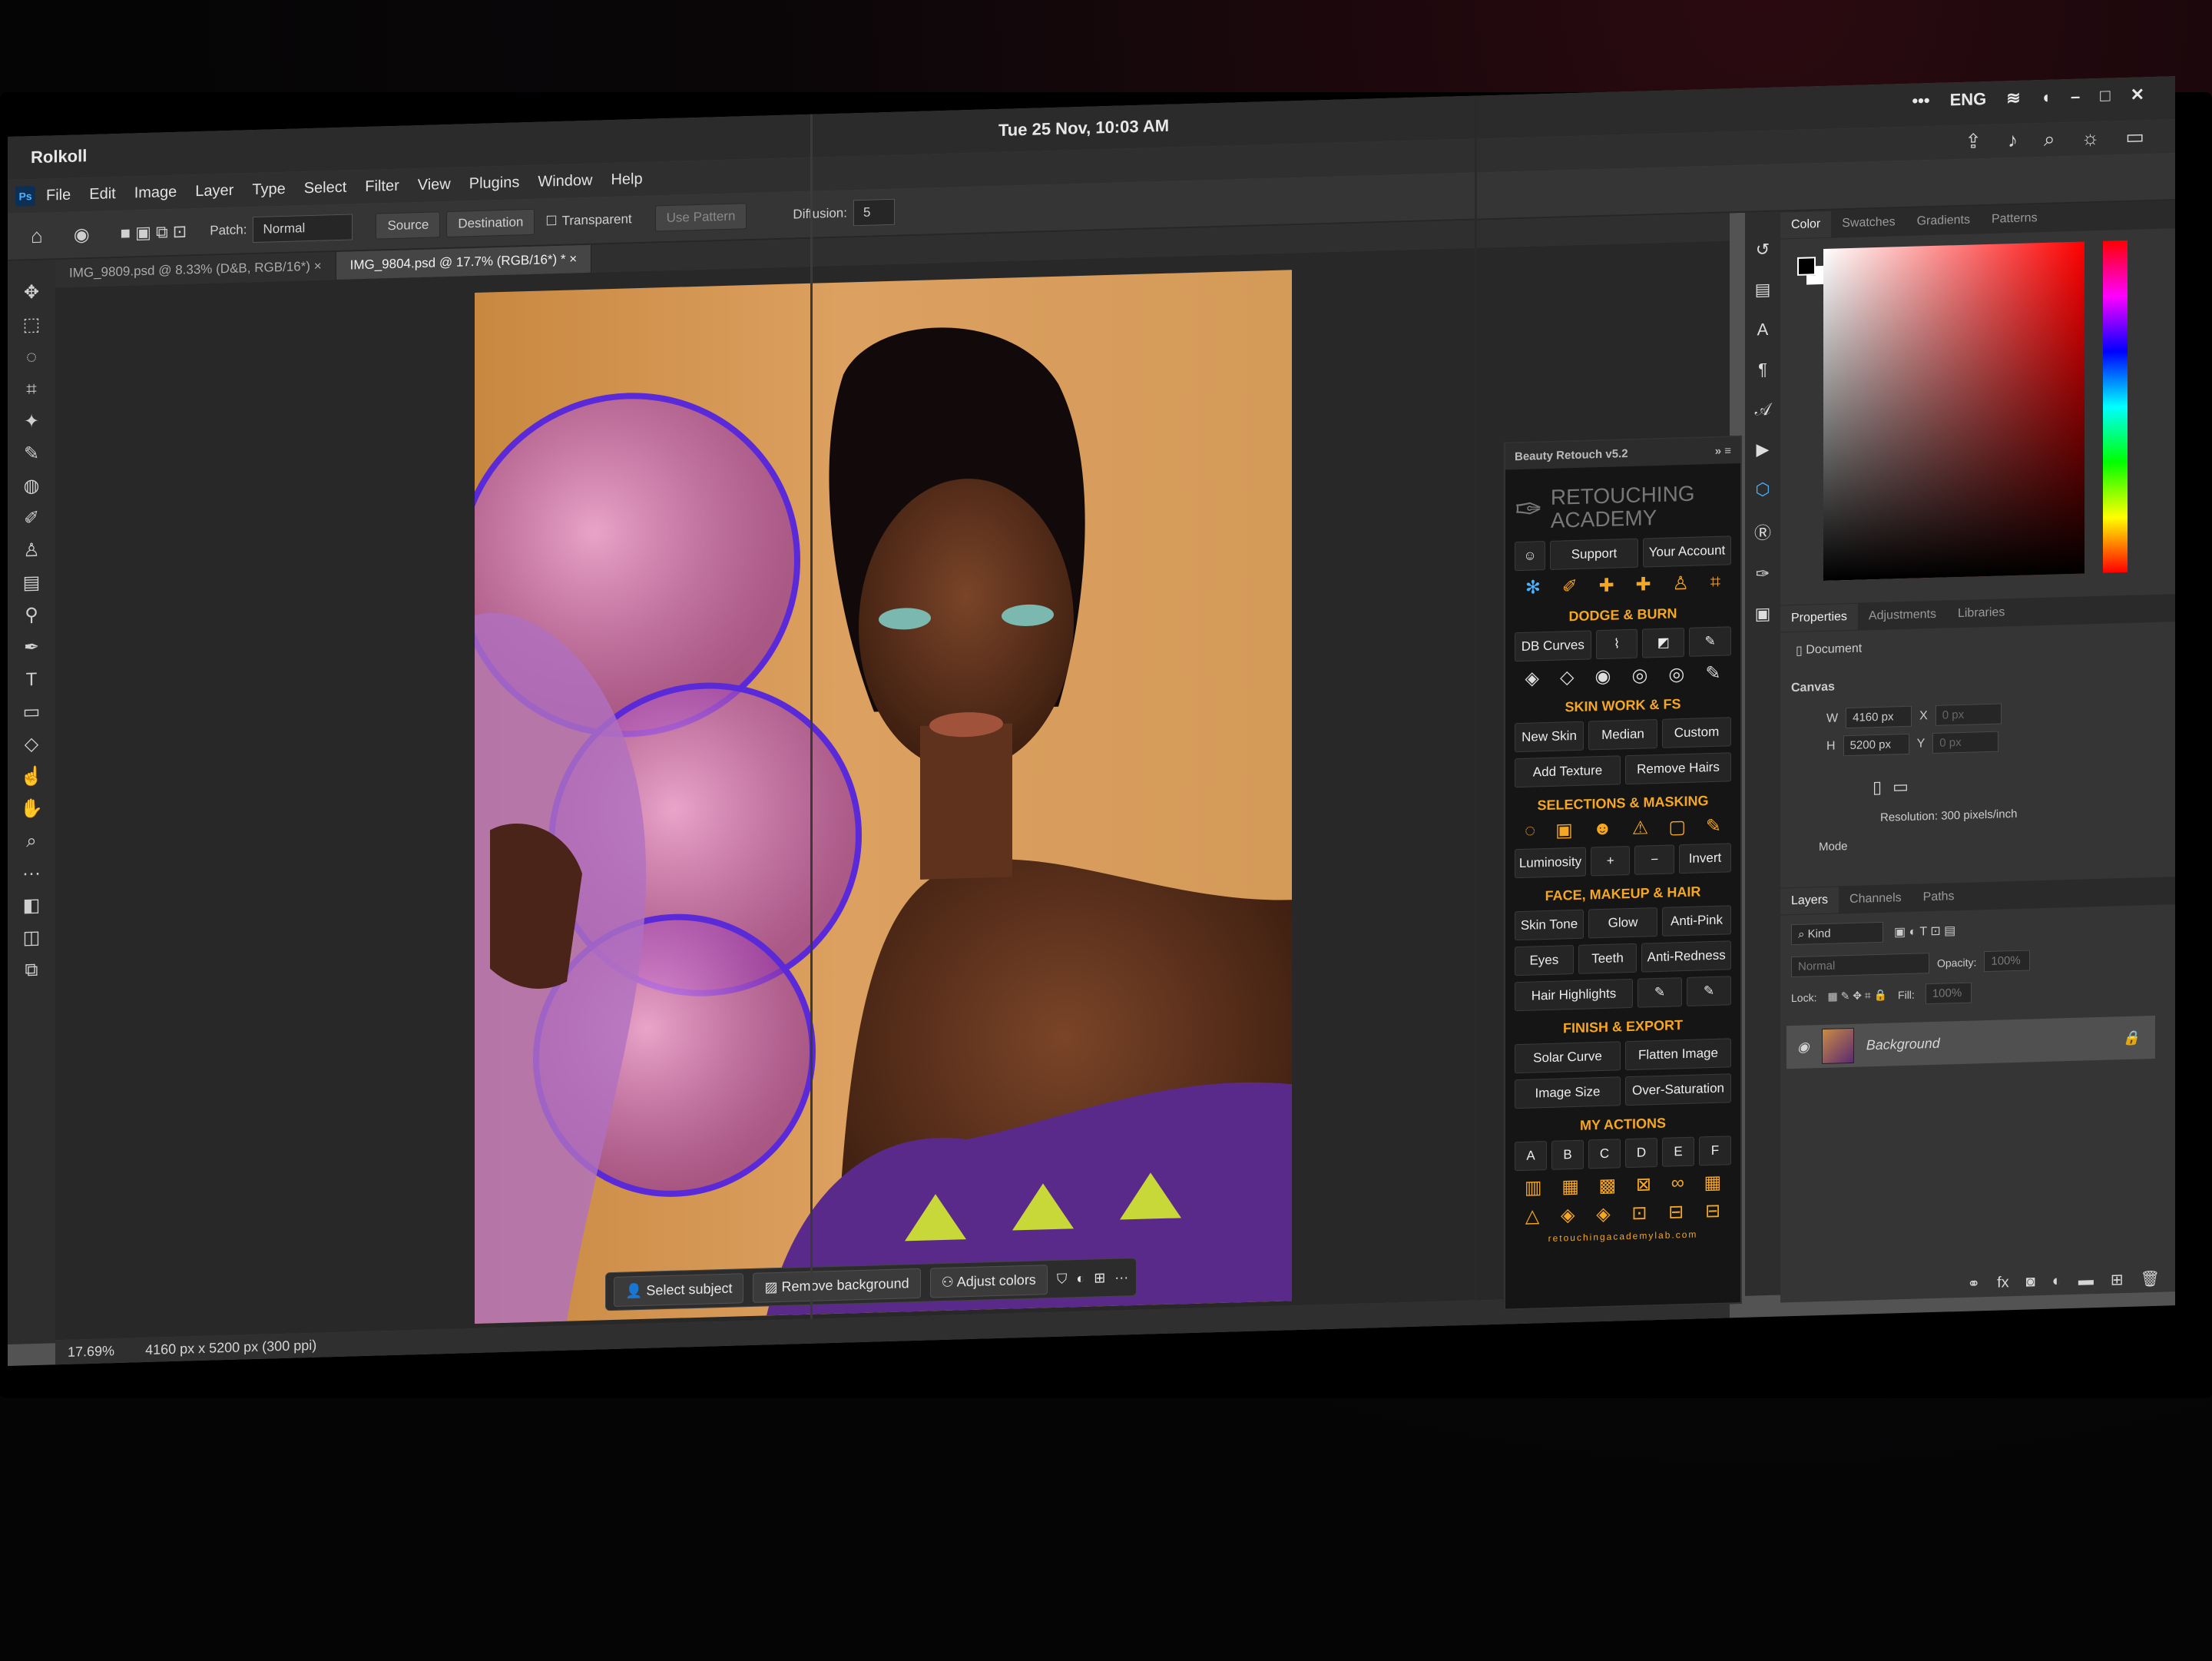  Describe the element at coordinates (2105, 96) in the screenshot. I see `maximize-icon: □` at that location.